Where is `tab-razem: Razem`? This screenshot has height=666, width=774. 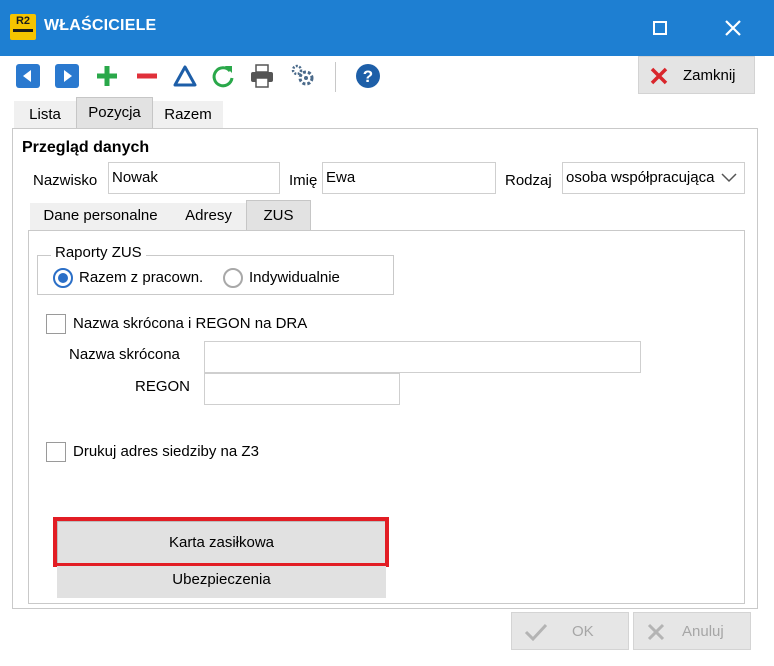 tab-razem: Razem is located at coordinates (188, 115).